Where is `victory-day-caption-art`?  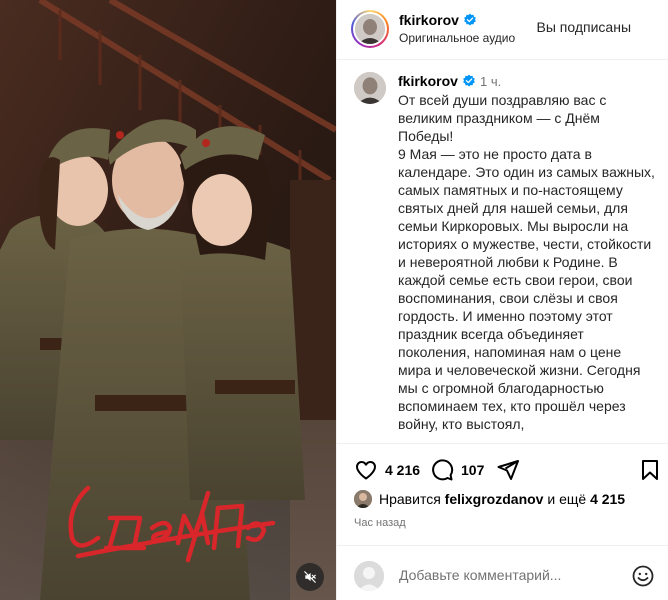
victory-day-caption-art is located at coordinates (172, 524).